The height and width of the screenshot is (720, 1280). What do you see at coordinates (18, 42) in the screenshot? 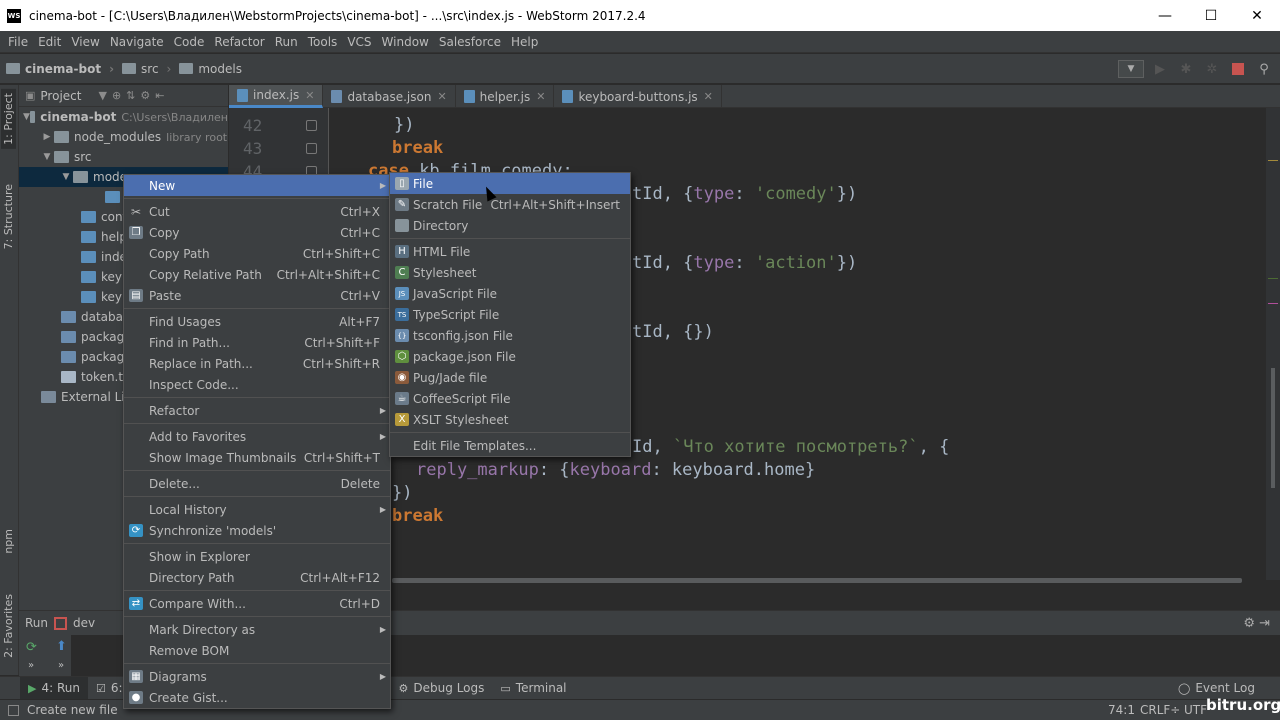
I see `menu-file: File` at bounding box center [18, 42].